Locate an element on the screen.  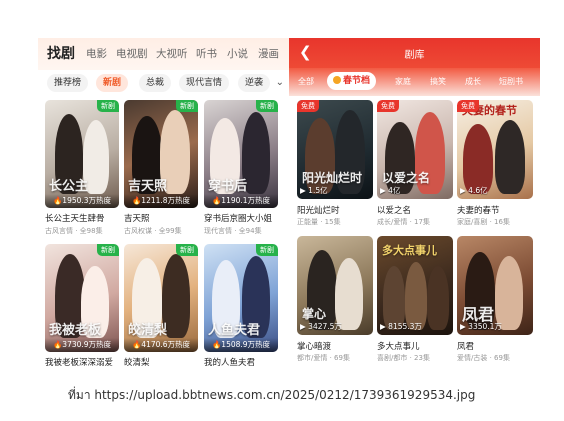
chip-new-drama: 新剧 is located at coordinates (112, 83).